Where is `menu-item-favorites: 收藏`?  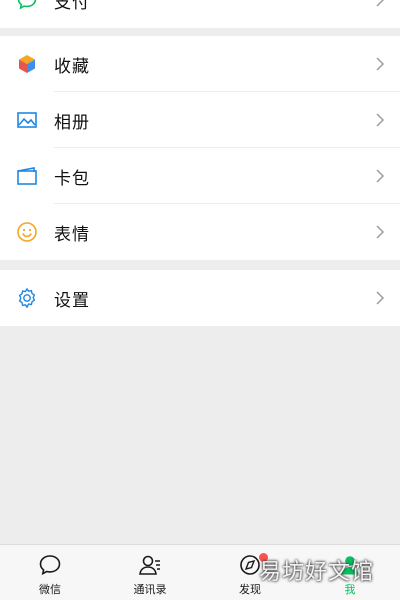
menu-item-favorites: 收藏 is located at coordinates (200, 64).